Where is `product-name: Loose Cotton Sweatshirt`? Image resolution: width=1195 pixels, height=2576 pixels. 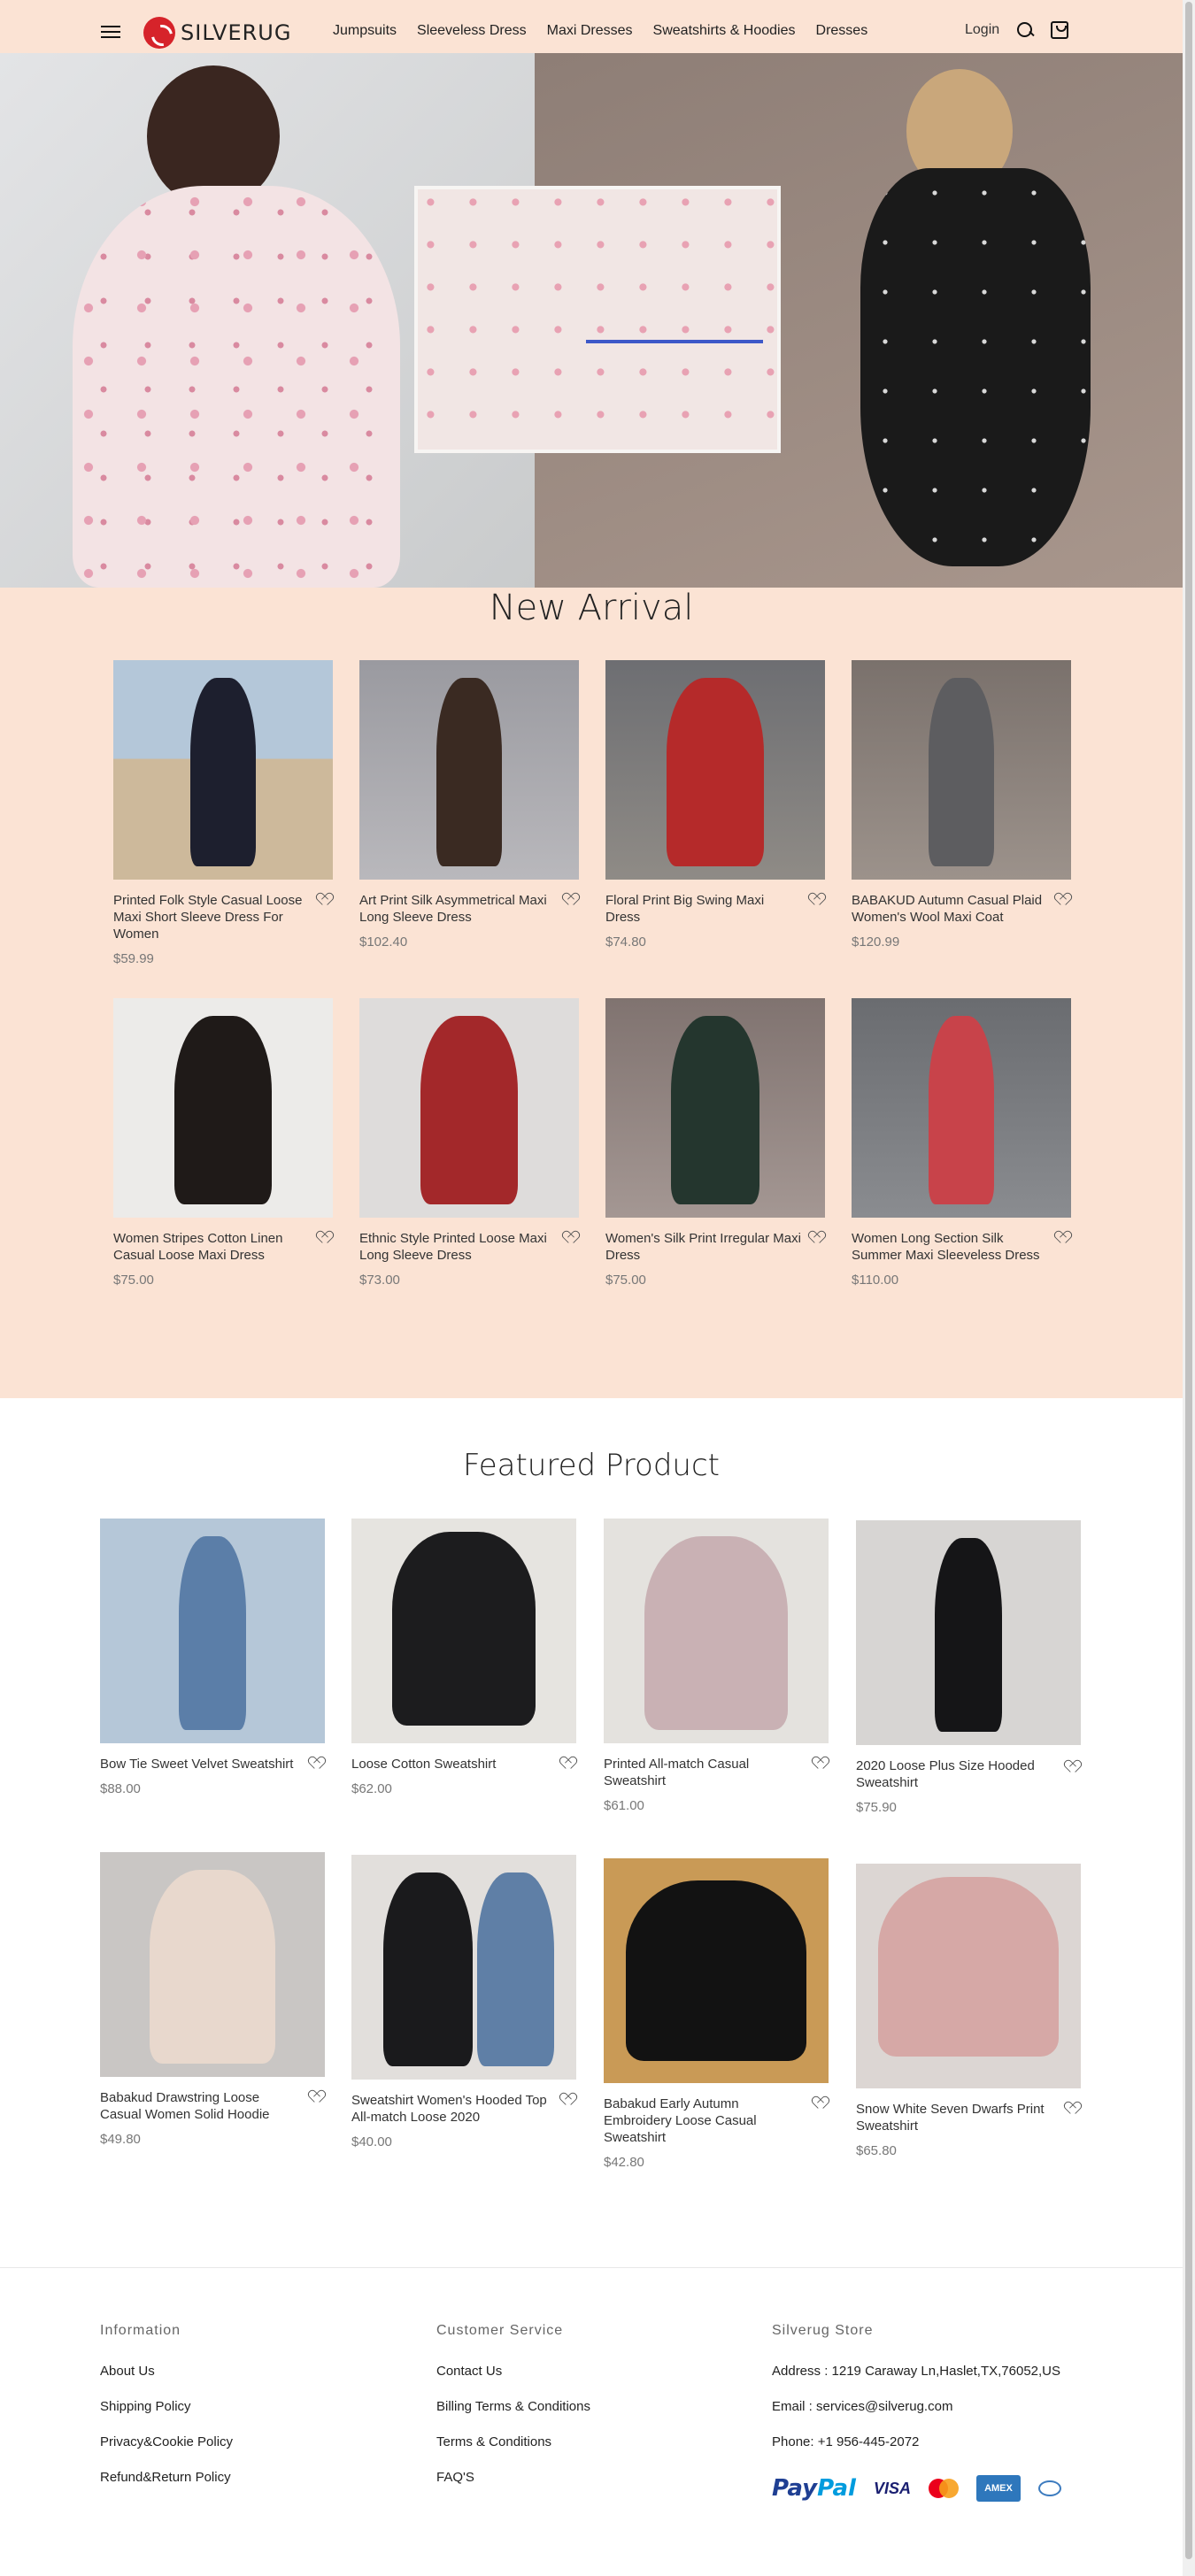 product-name: Loose Cotton Sweatshirt is located at coordinates (463, 1764).